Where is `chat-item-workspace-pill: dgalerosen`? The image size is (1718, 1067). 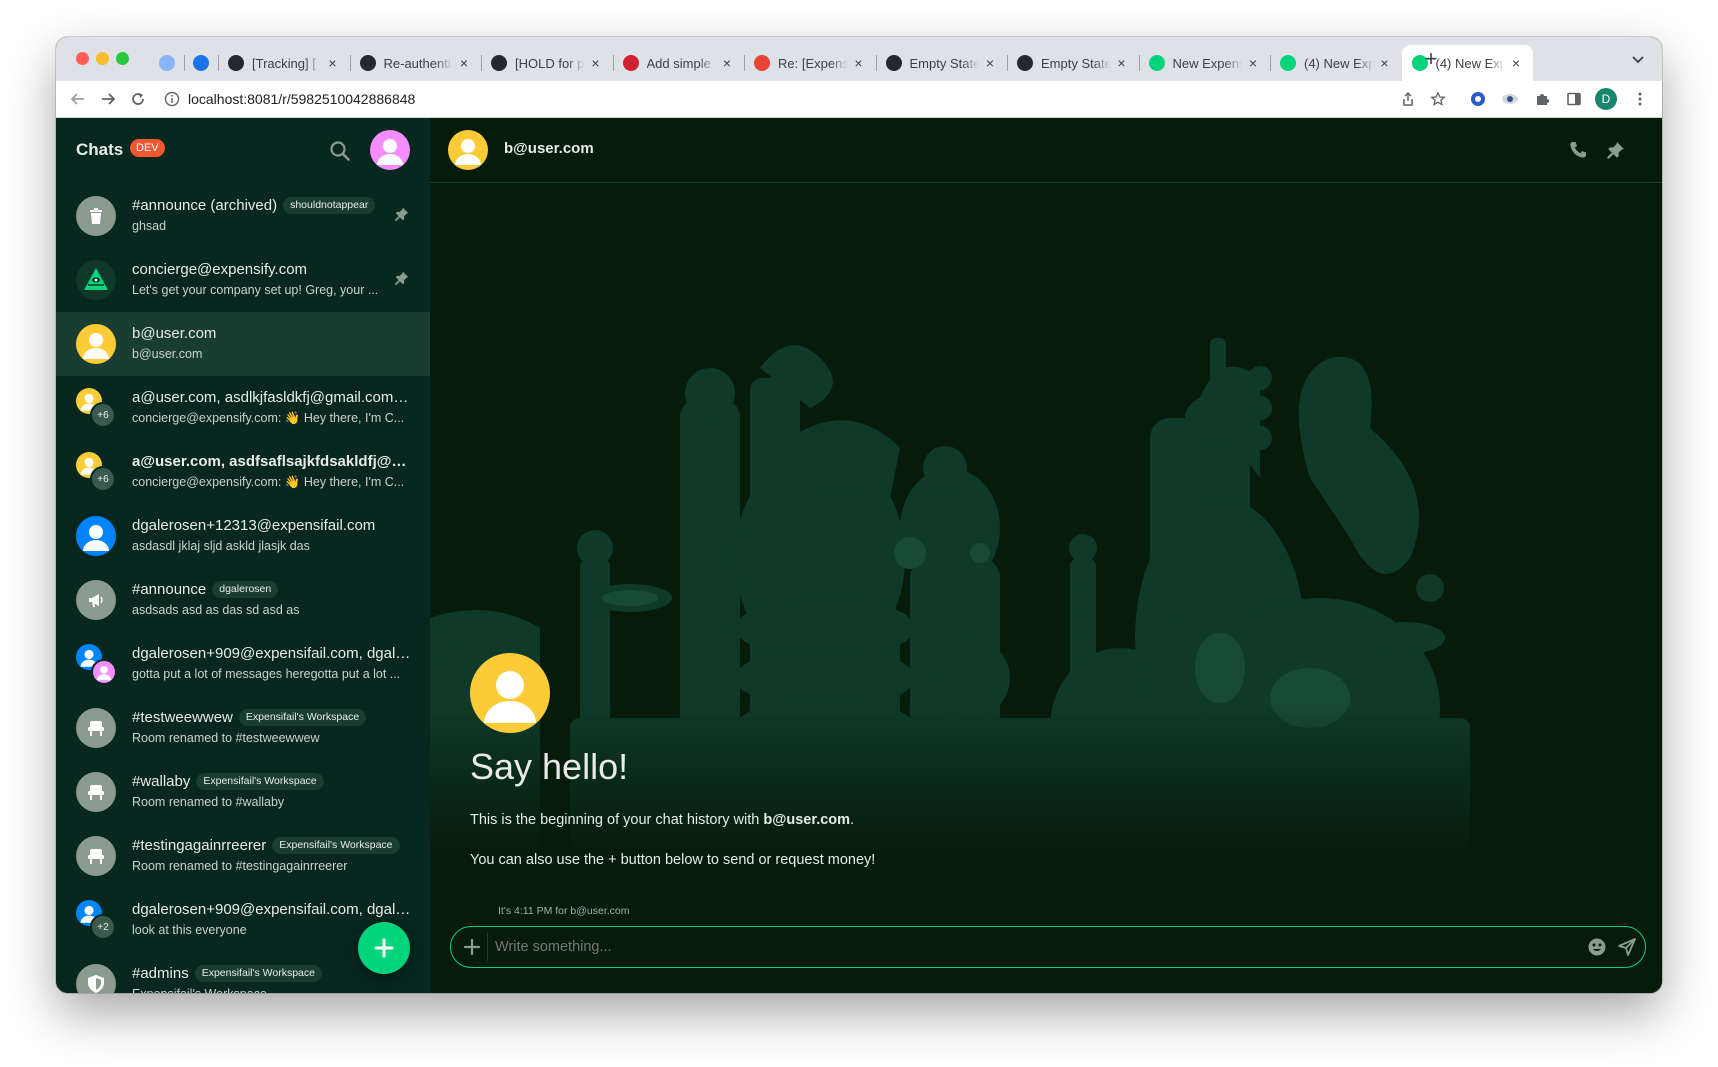 chat-item-workspace-pill: dgalerosen is located at coordinates (245, 589).